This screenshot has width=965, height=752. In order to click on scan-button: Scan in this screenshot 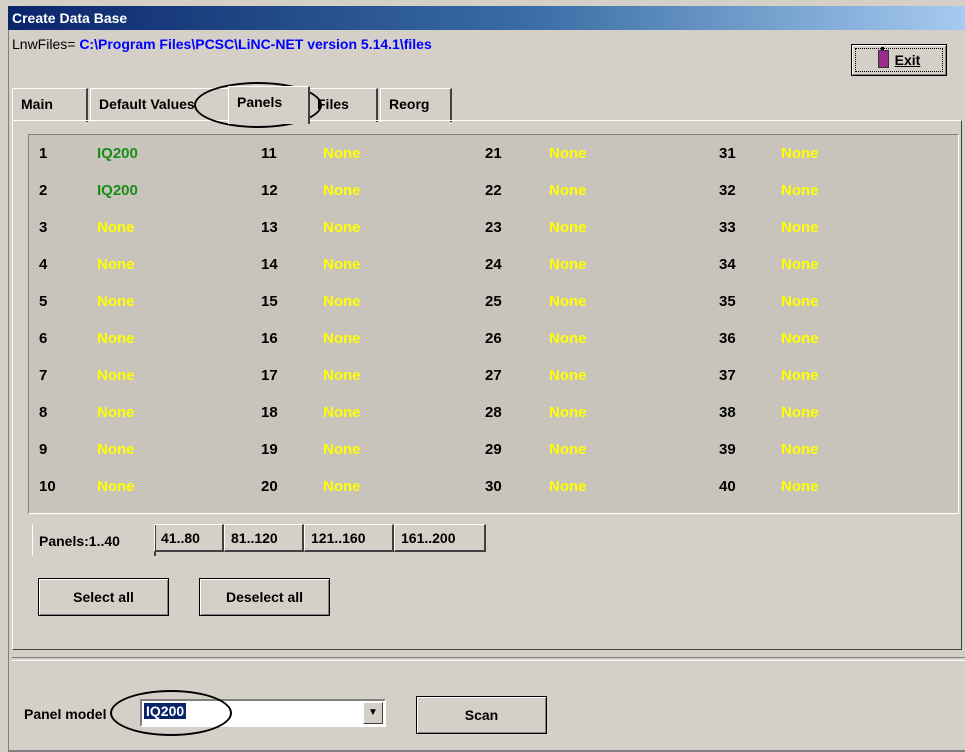, I will do `click(481, 715)`.